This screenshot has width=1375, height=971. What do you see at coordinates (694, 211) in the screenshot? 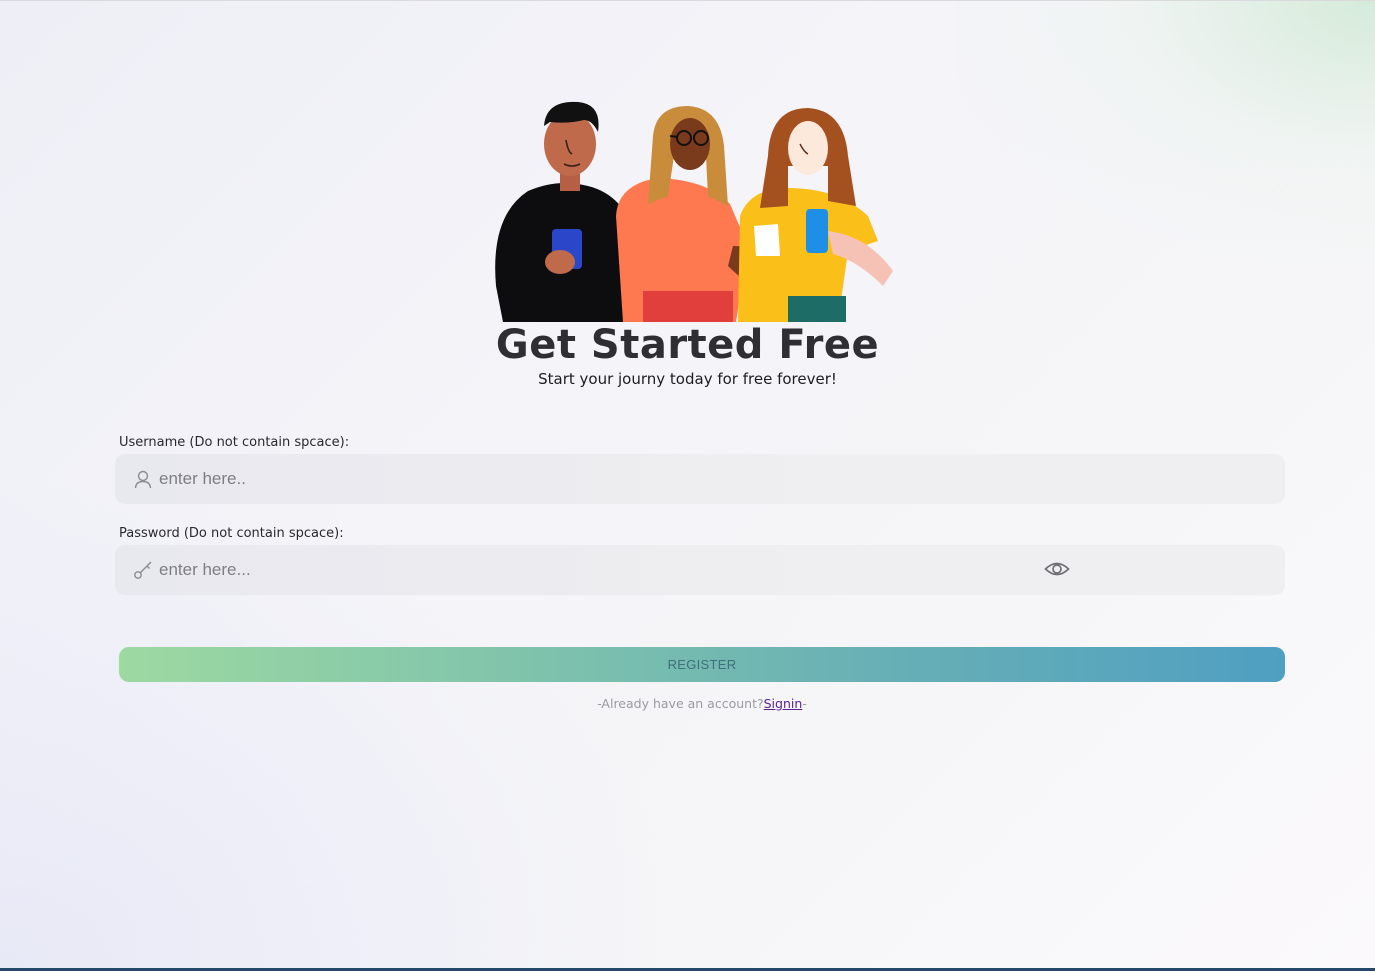
I see `people-illustration` at bounding box center [694, 211].